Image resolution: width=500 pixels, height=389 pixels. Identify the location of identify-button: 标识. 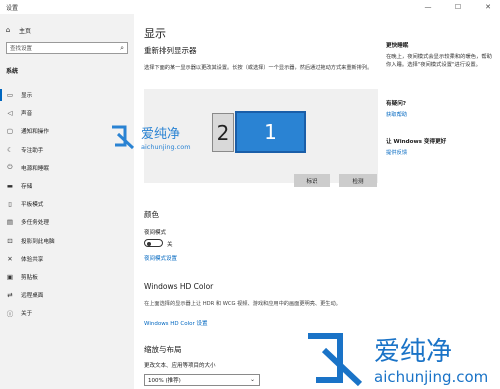
(312, 180).